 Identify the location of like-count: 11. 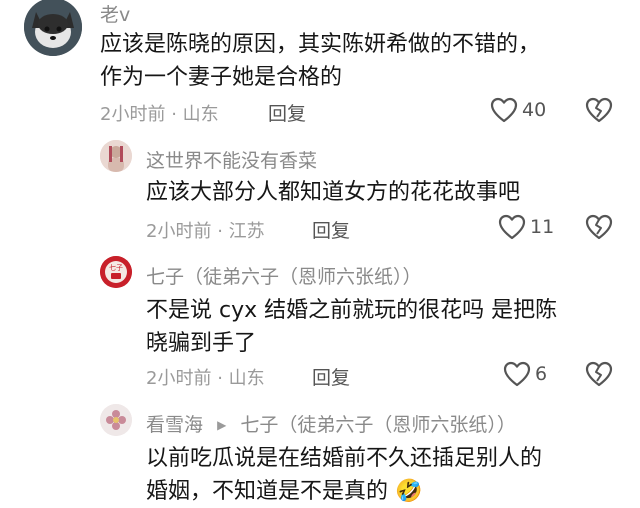
(542, 227).